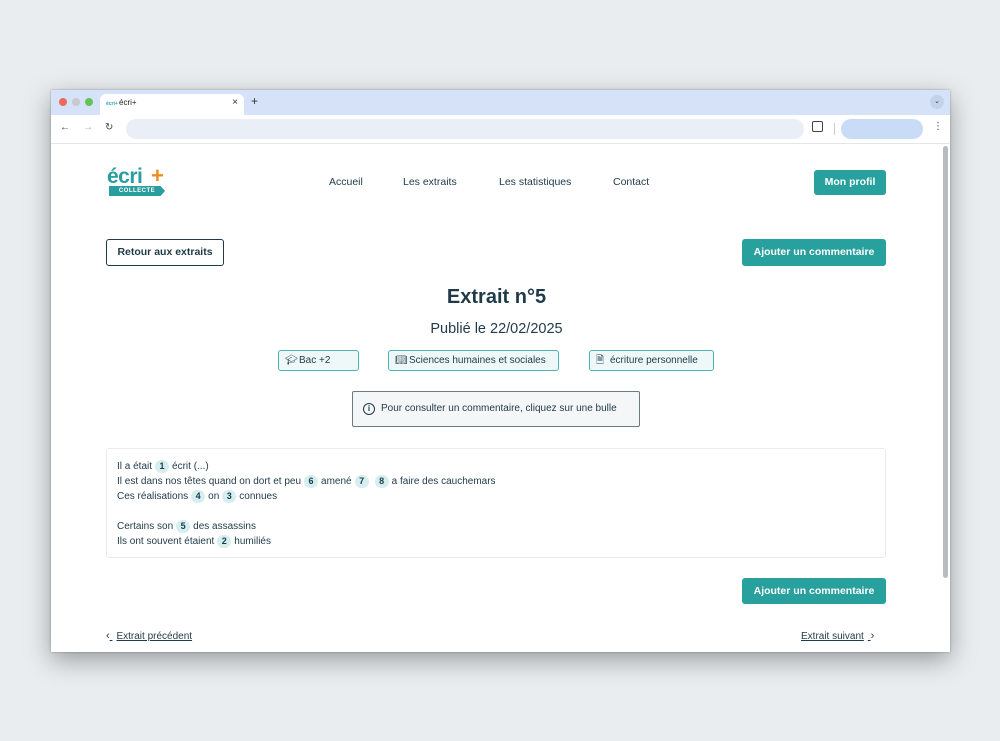  I want to click on add-comment-button-top: Ajouter un commentaire, so click(814, 252).